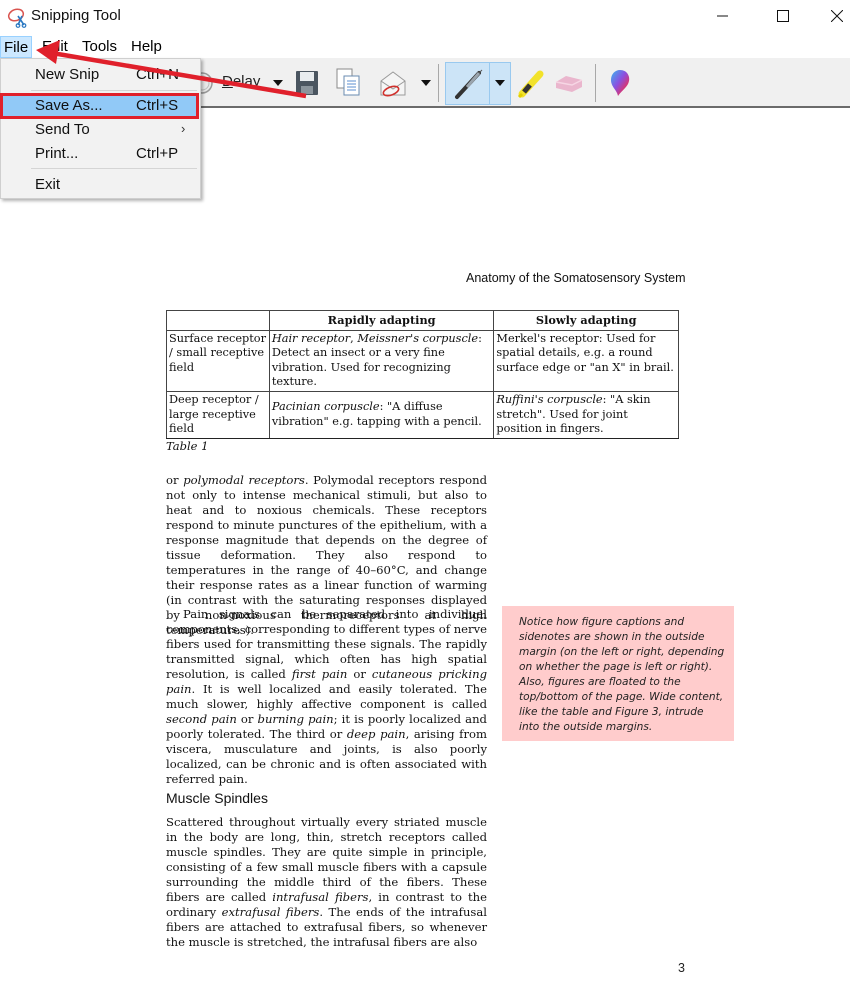  I want to click on eraser-button, so click(569, 83).